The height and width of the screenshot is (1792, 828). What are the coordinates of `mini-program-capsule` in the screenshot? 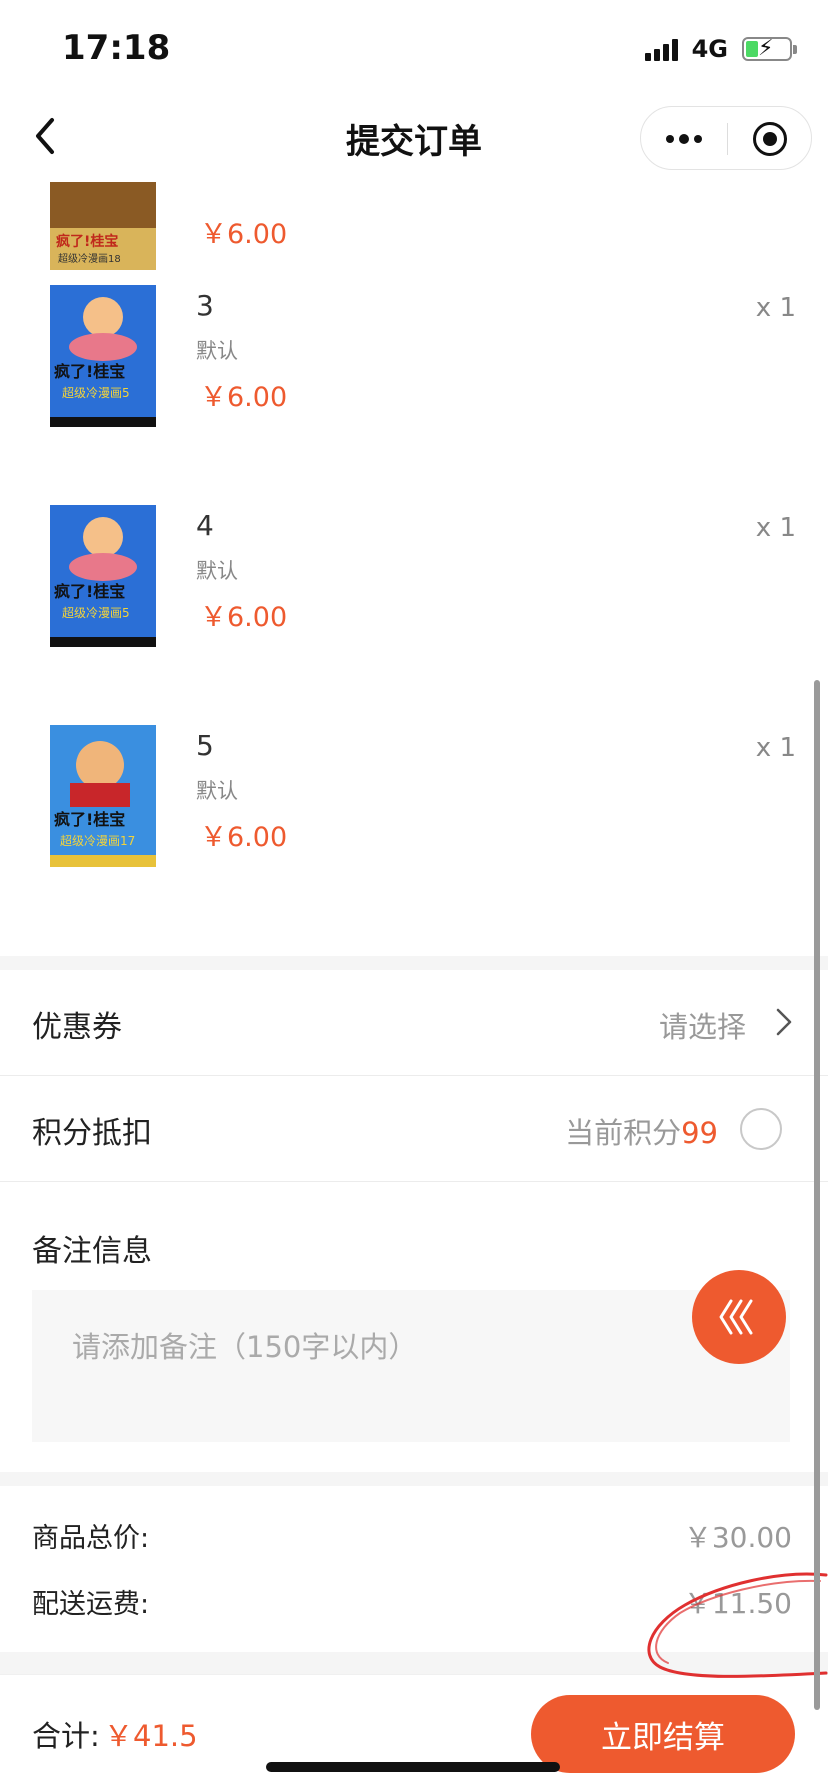 It's located at (726, 138).